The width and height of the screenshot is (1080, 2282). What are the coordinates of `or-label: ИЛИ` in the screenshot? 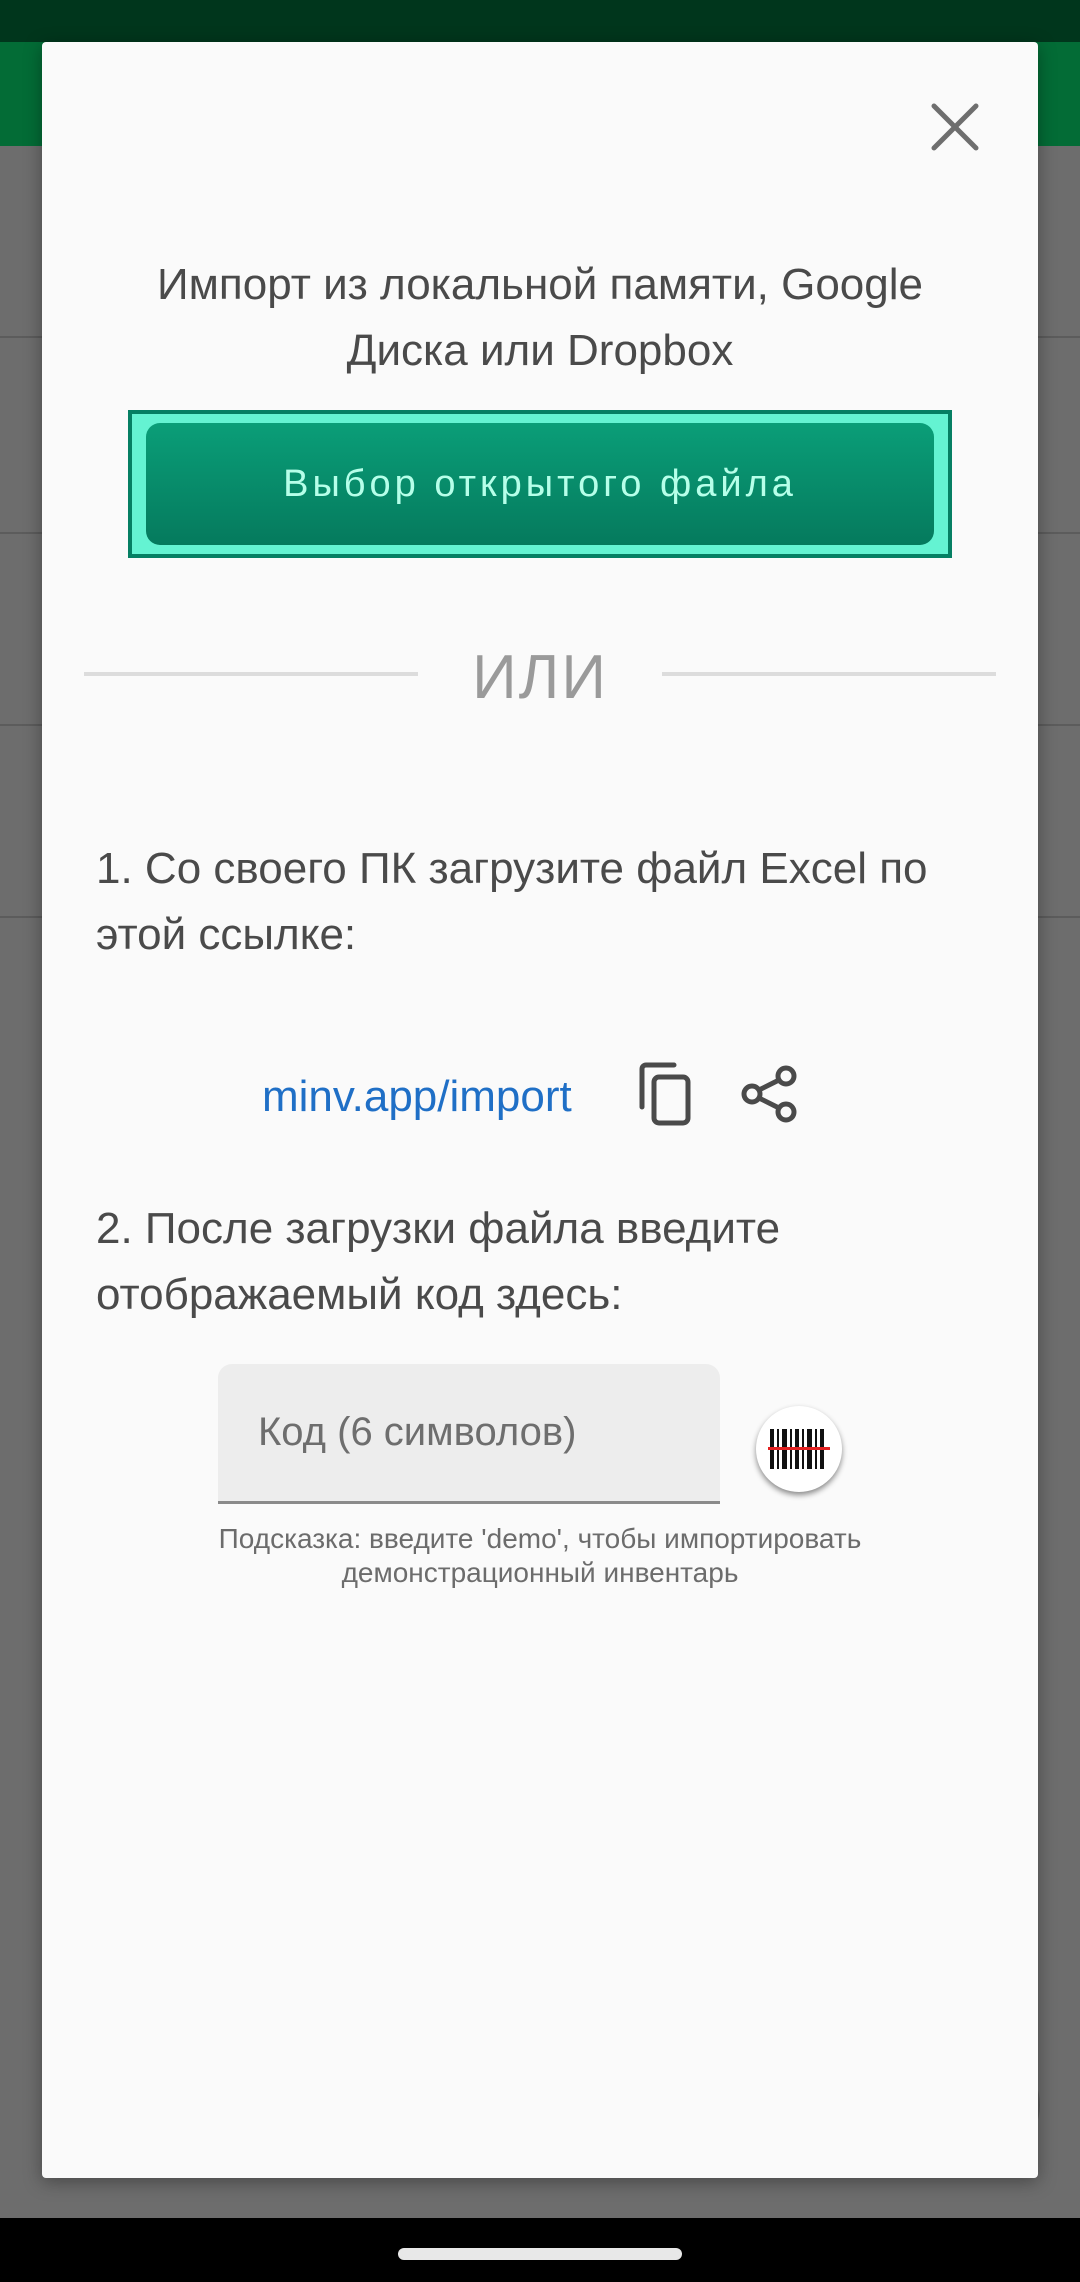 It's located at (540, 677).